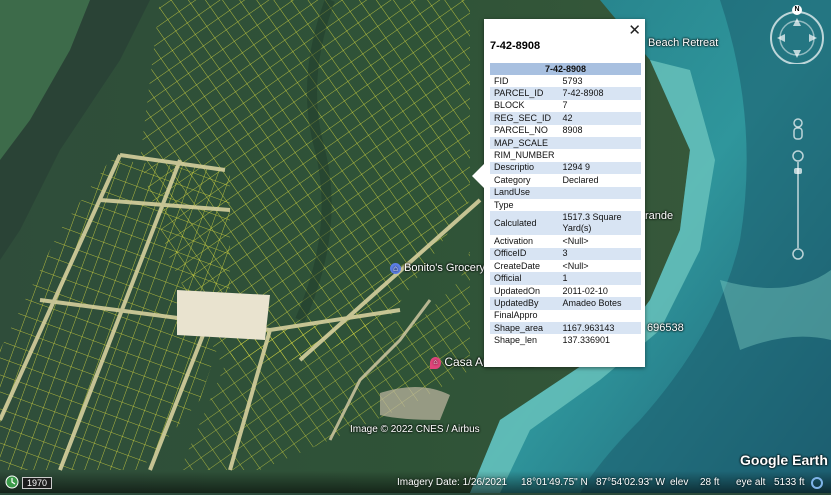 The width and height of the screenshot is (831, 495). Describe the element at coordinates (524, 93) in the screenshot. I see `attribute-key: PARCEL_ID` at that location.